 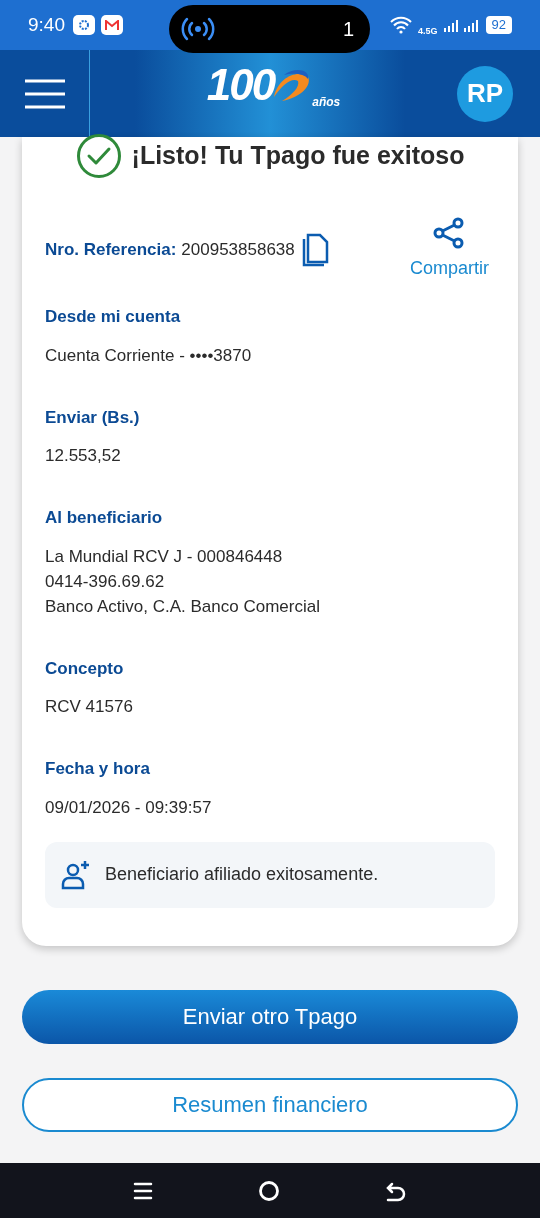 What do you see at coordinates (85, 668) in the screenshot?
I see `detail-label: Concepto` at bounding box center [85, 668].